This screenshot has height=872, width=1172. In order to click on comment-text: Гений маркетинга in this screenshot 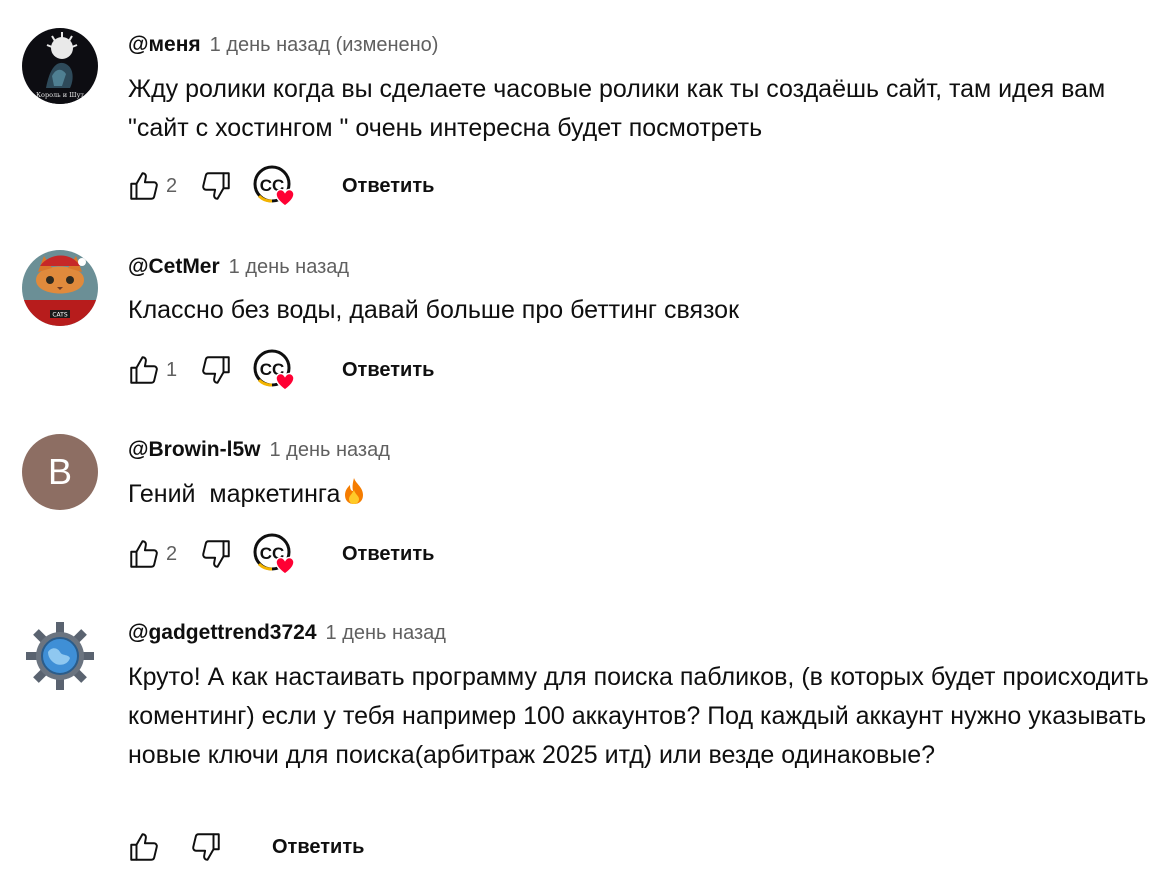, I will do `click(643, 496)`.